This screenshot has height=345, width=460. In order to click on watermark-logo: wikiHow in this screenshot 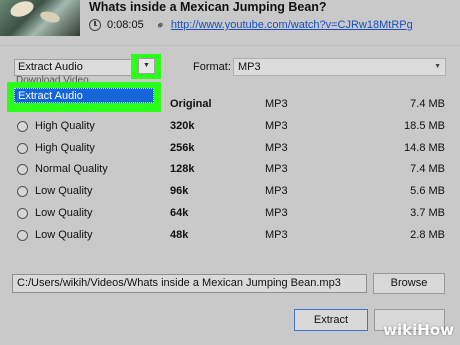, I will do `click(418, 330)`.